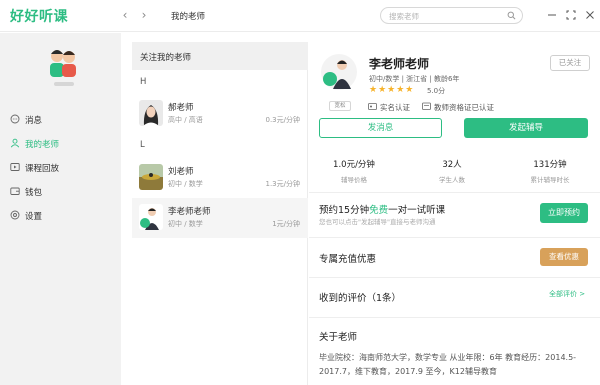 This screenshot has width=600, height=385. I want to click on playback-icon, so click(15, 167).